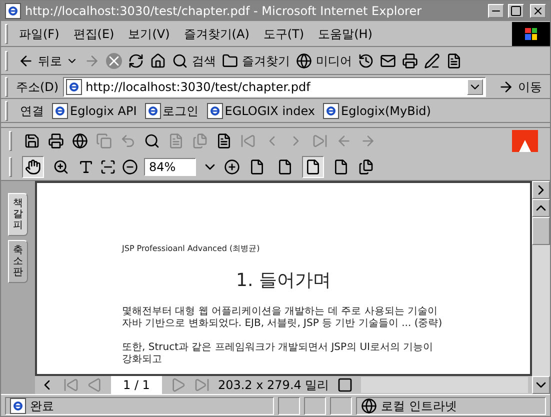 Image resolution: width=551 pixels, height=417 pixels. What do you see at coordinates (26, 60) in the screenshot?
I see `back-icon` at bounding box center [26, 60].